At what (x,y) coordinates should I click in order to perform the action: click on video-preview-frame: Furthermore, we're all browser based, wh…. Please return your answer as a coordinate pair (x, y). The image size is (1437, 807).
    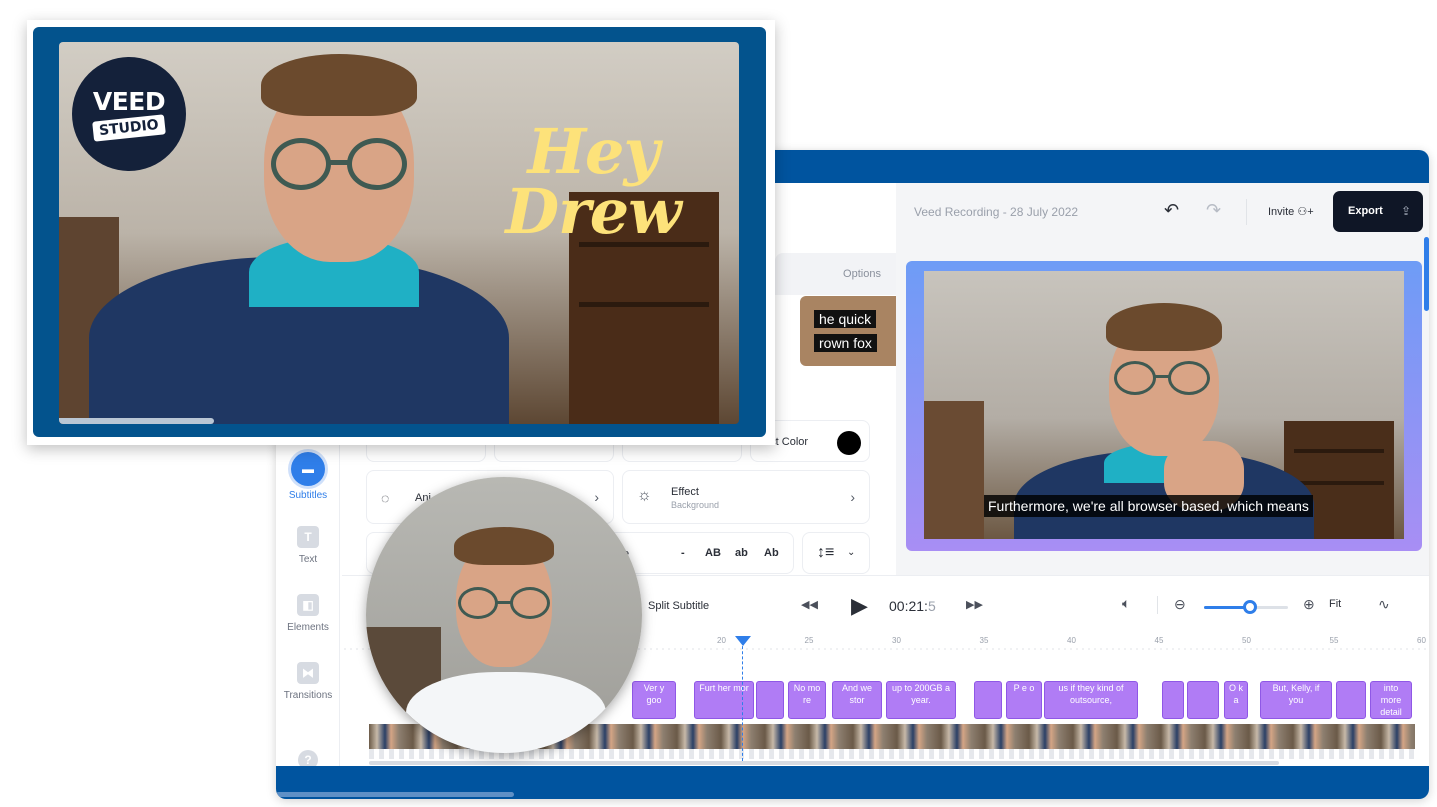
    Looking at the image, I should click on (1164, 406).